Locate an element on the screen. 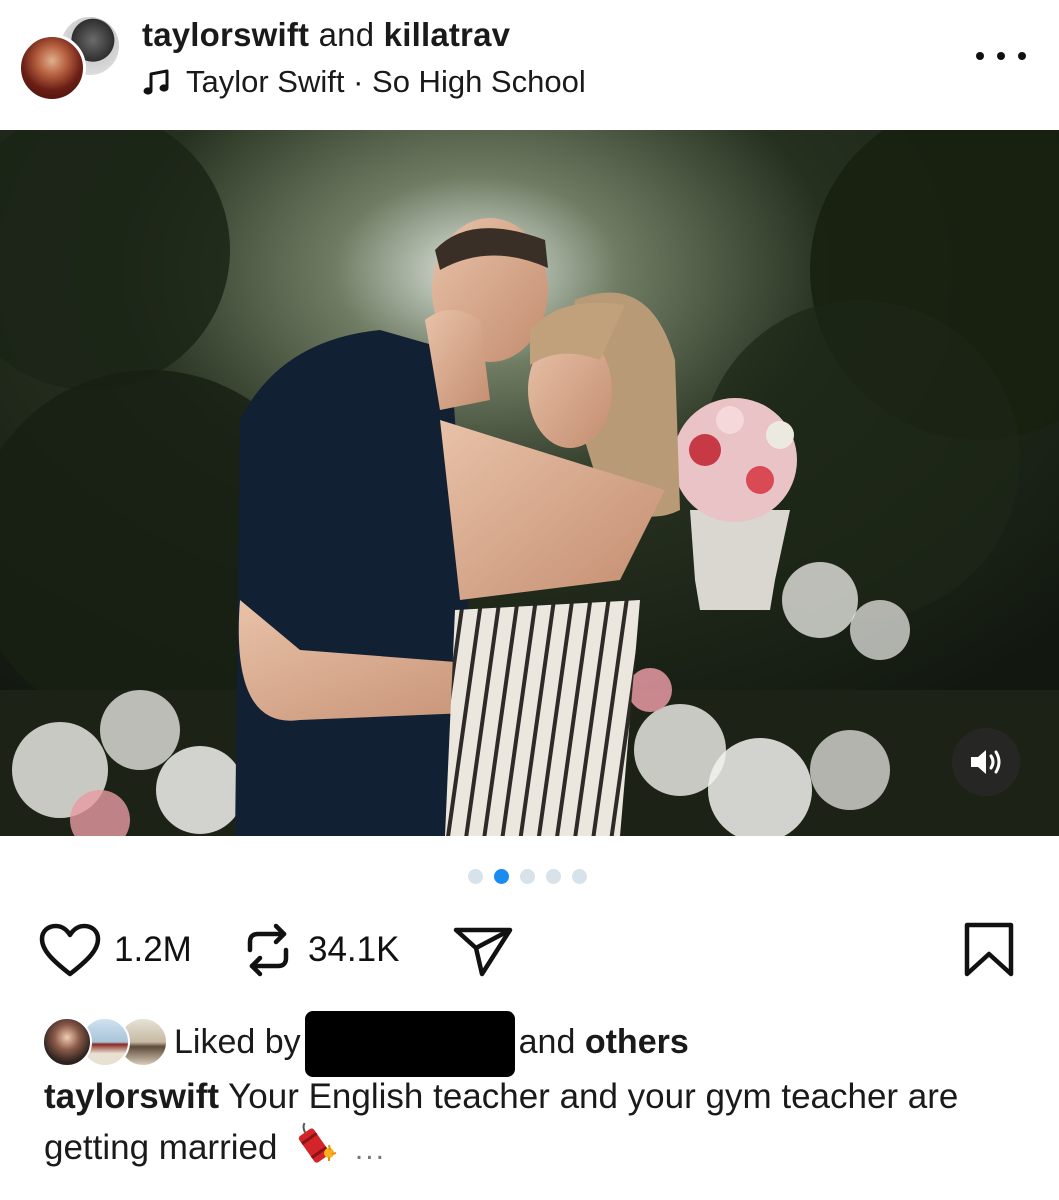 The width and height of the screenshot is (1059, 1200). collab-avatars is located at coordinates (70, 58).